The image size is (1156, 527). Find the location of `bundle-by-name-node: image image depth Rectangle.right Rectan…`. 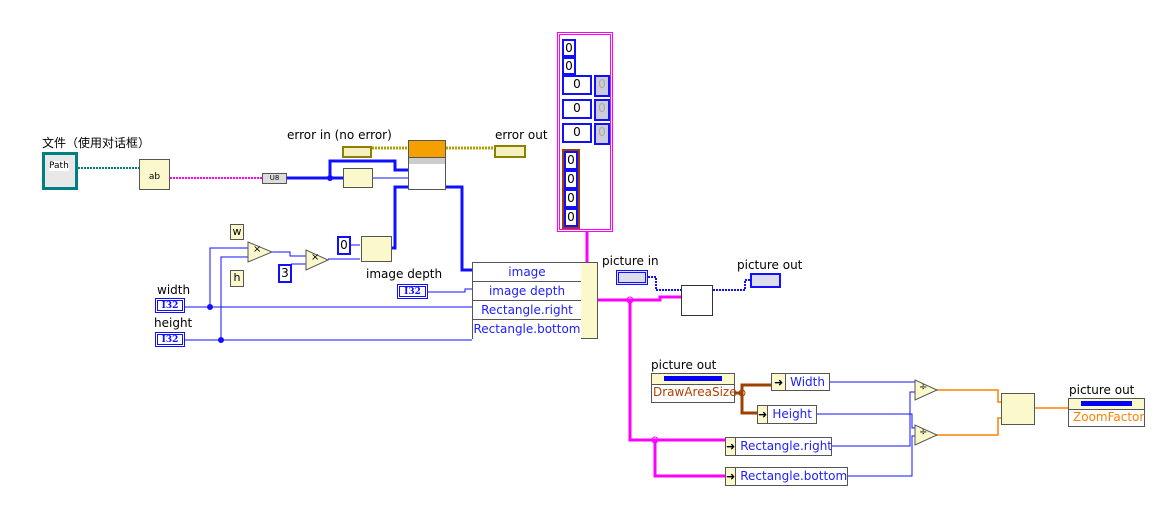

bundle-by-name-node: image image depth Rectangle.right Rectan… is located at coordinates (535, 300).